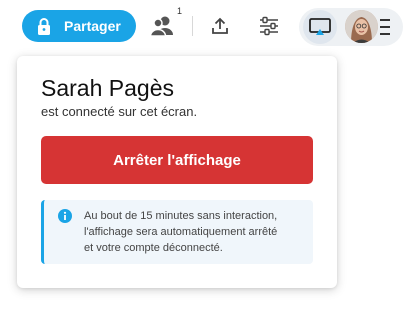 This screenshot has width=405, height=319. Describe the element at coordinates (65, 216) in the screenshot. I see `info-icon` at that location.